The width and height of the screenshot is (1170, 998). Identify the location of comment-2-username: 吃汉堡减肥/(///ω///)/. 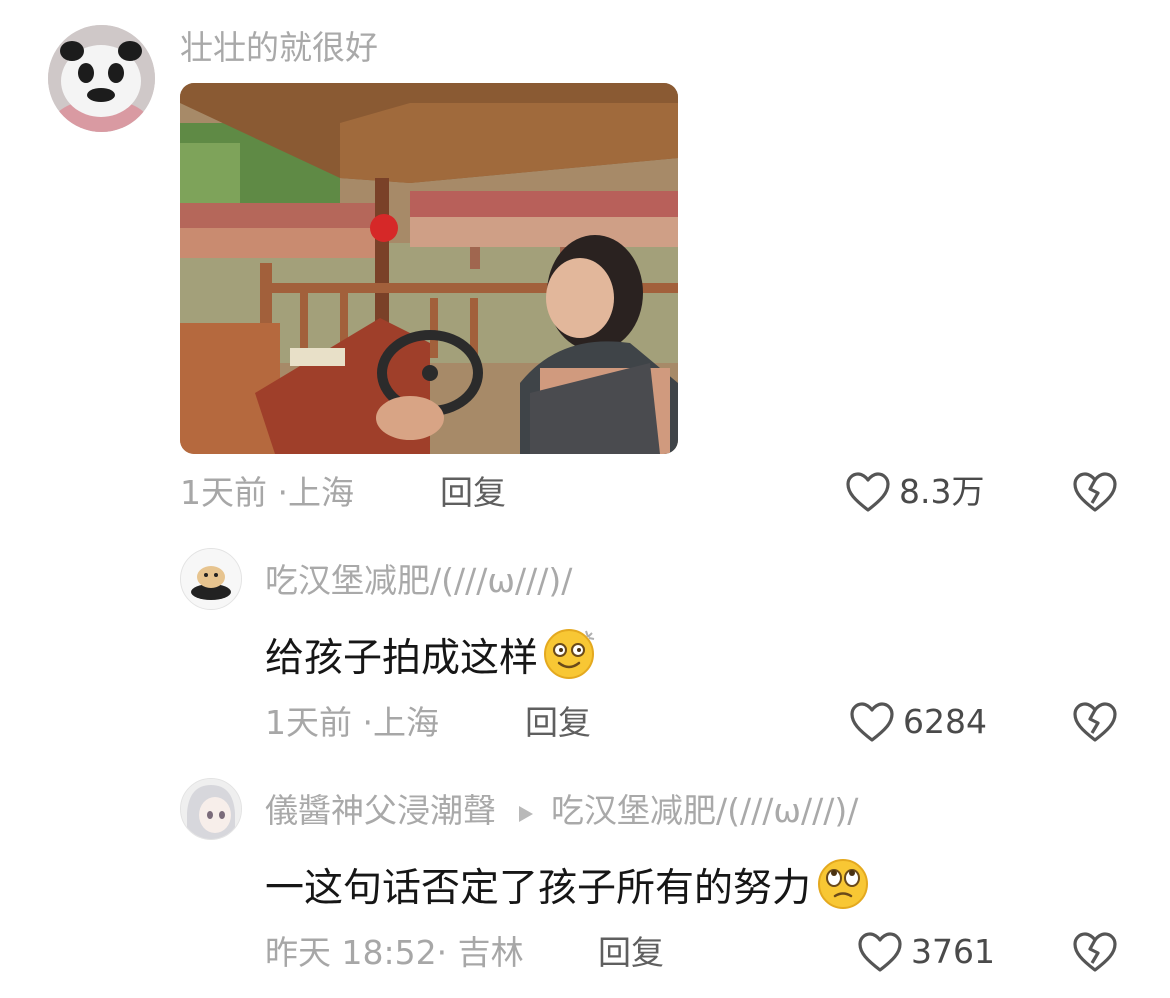
(418, 581).